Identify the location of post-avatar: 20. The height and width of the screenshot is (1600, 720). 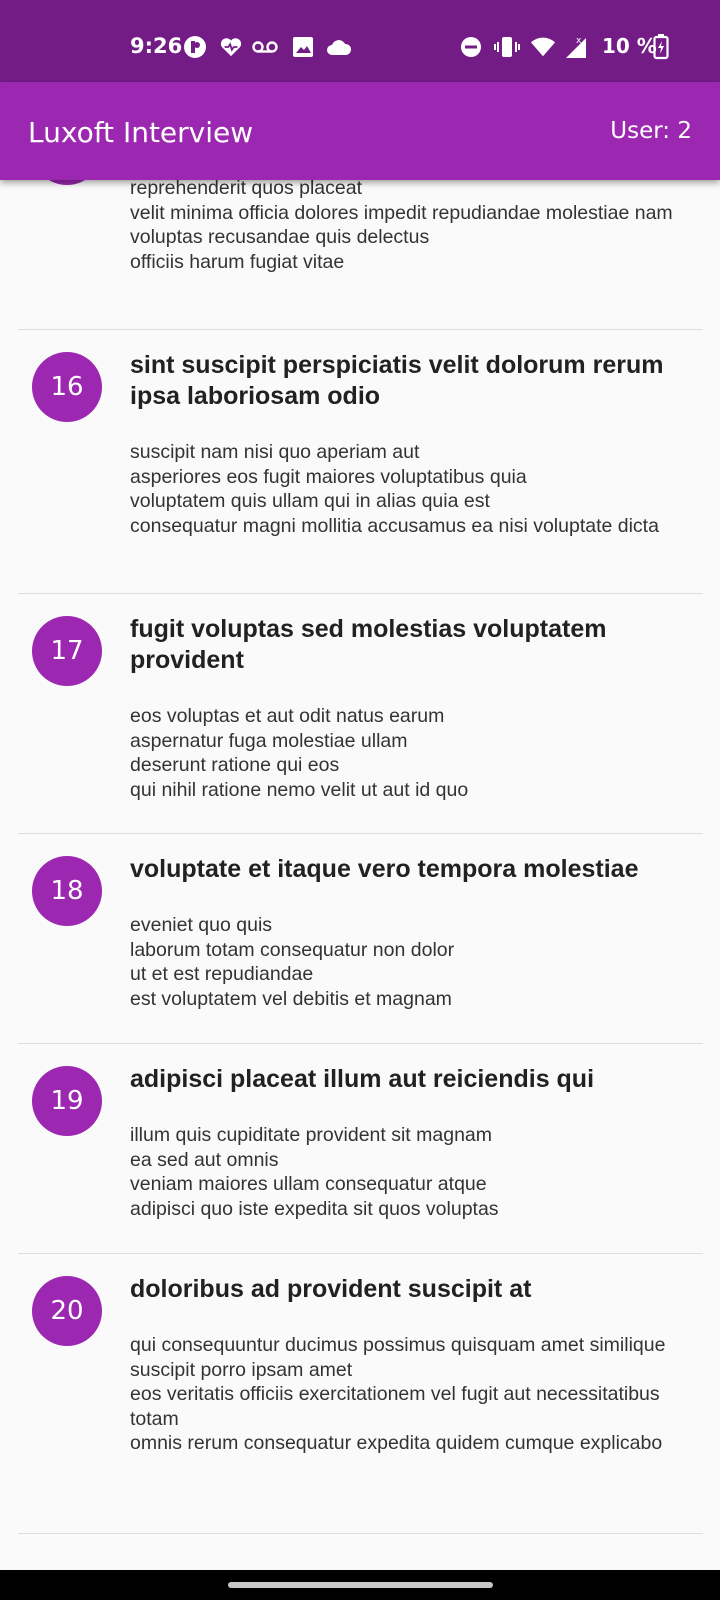
(67, 1311).